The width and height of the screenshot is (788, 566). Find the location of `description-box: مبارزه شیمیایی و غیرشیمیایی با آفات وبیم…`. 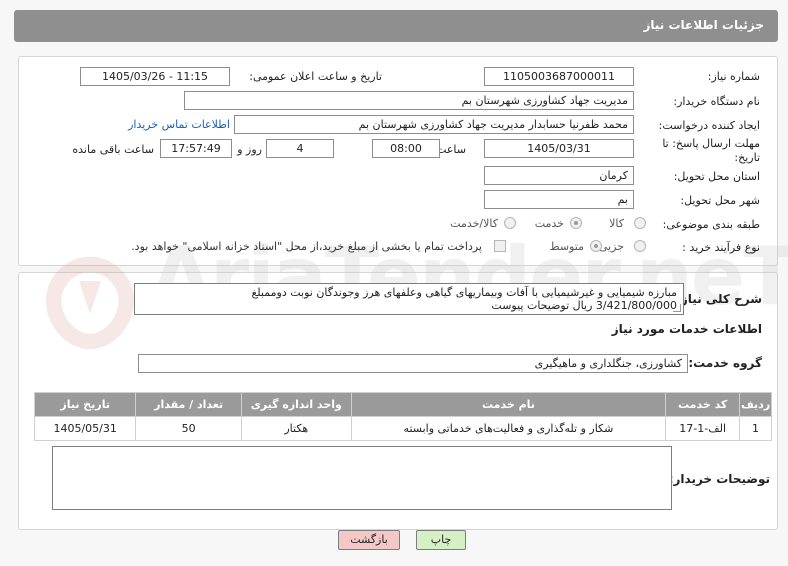

description-box: مبارزه شیمیایی و غیرشیمیایی با آفات وبیم… is located at coordinates (409, 299).